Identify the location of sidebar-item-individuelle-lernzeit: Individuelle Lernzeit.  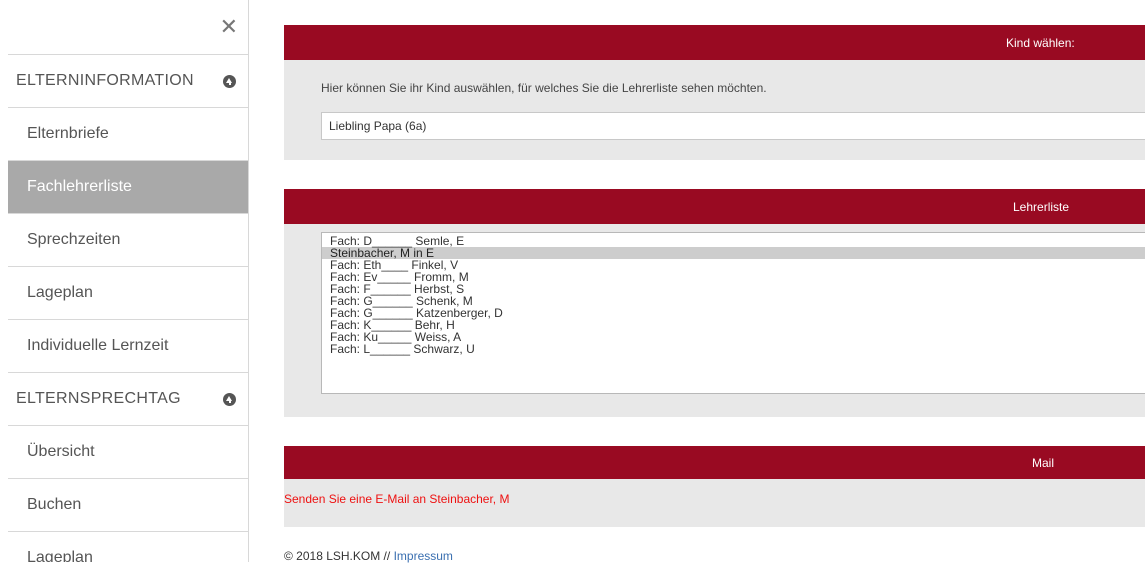
(128, 346).